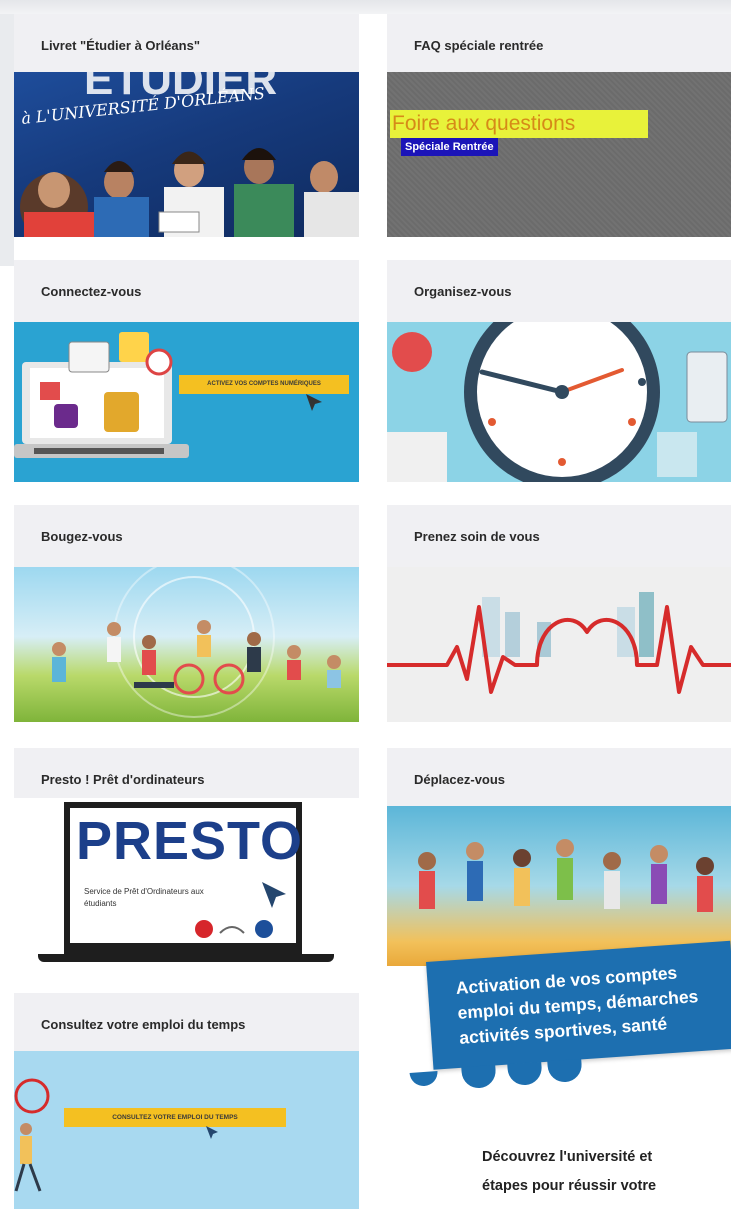  What do you see at coordinates (569, 1186) in the screenshot?
I see `discover-line-2: étapes pour réussir votre` at bounding box center [569, 1186].